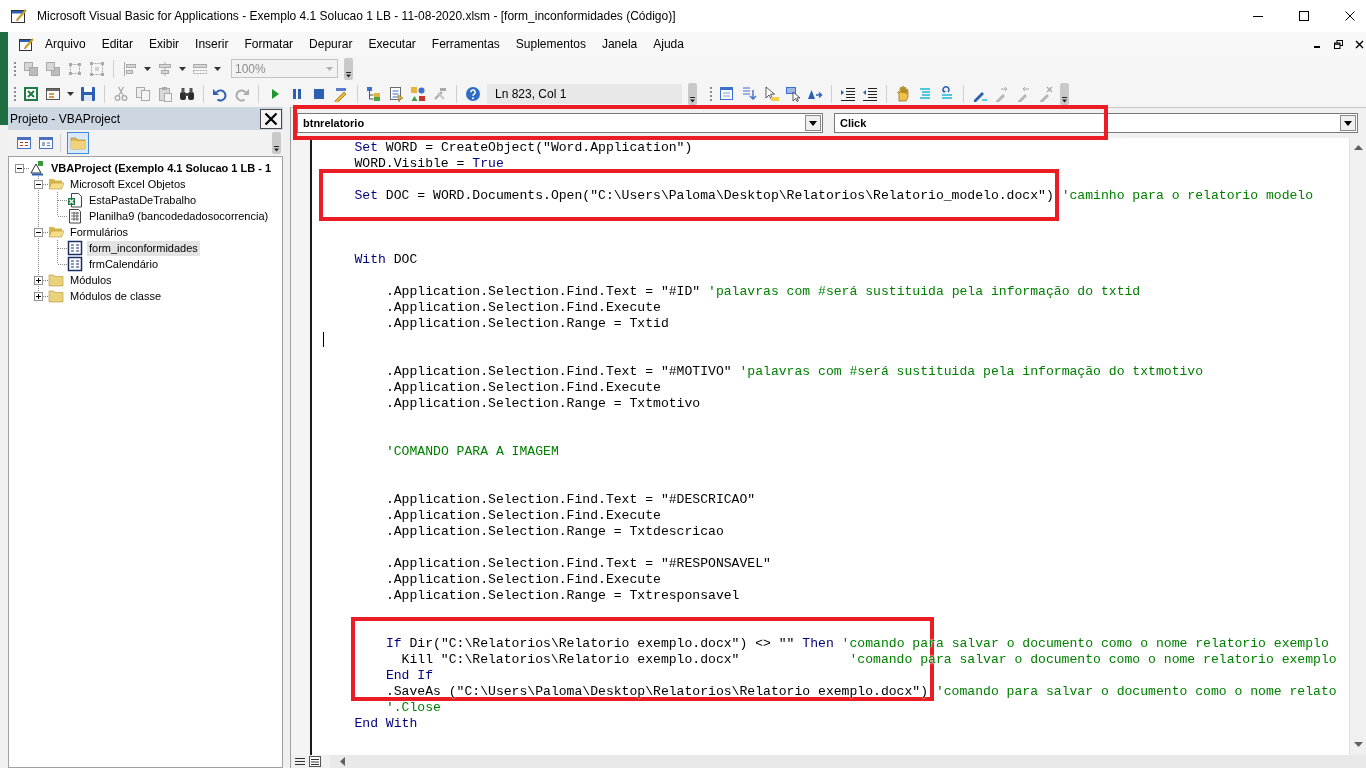 The width and height of the screenshot is (1366, 768). I want to click on list-window-icon, so click(727, 94).